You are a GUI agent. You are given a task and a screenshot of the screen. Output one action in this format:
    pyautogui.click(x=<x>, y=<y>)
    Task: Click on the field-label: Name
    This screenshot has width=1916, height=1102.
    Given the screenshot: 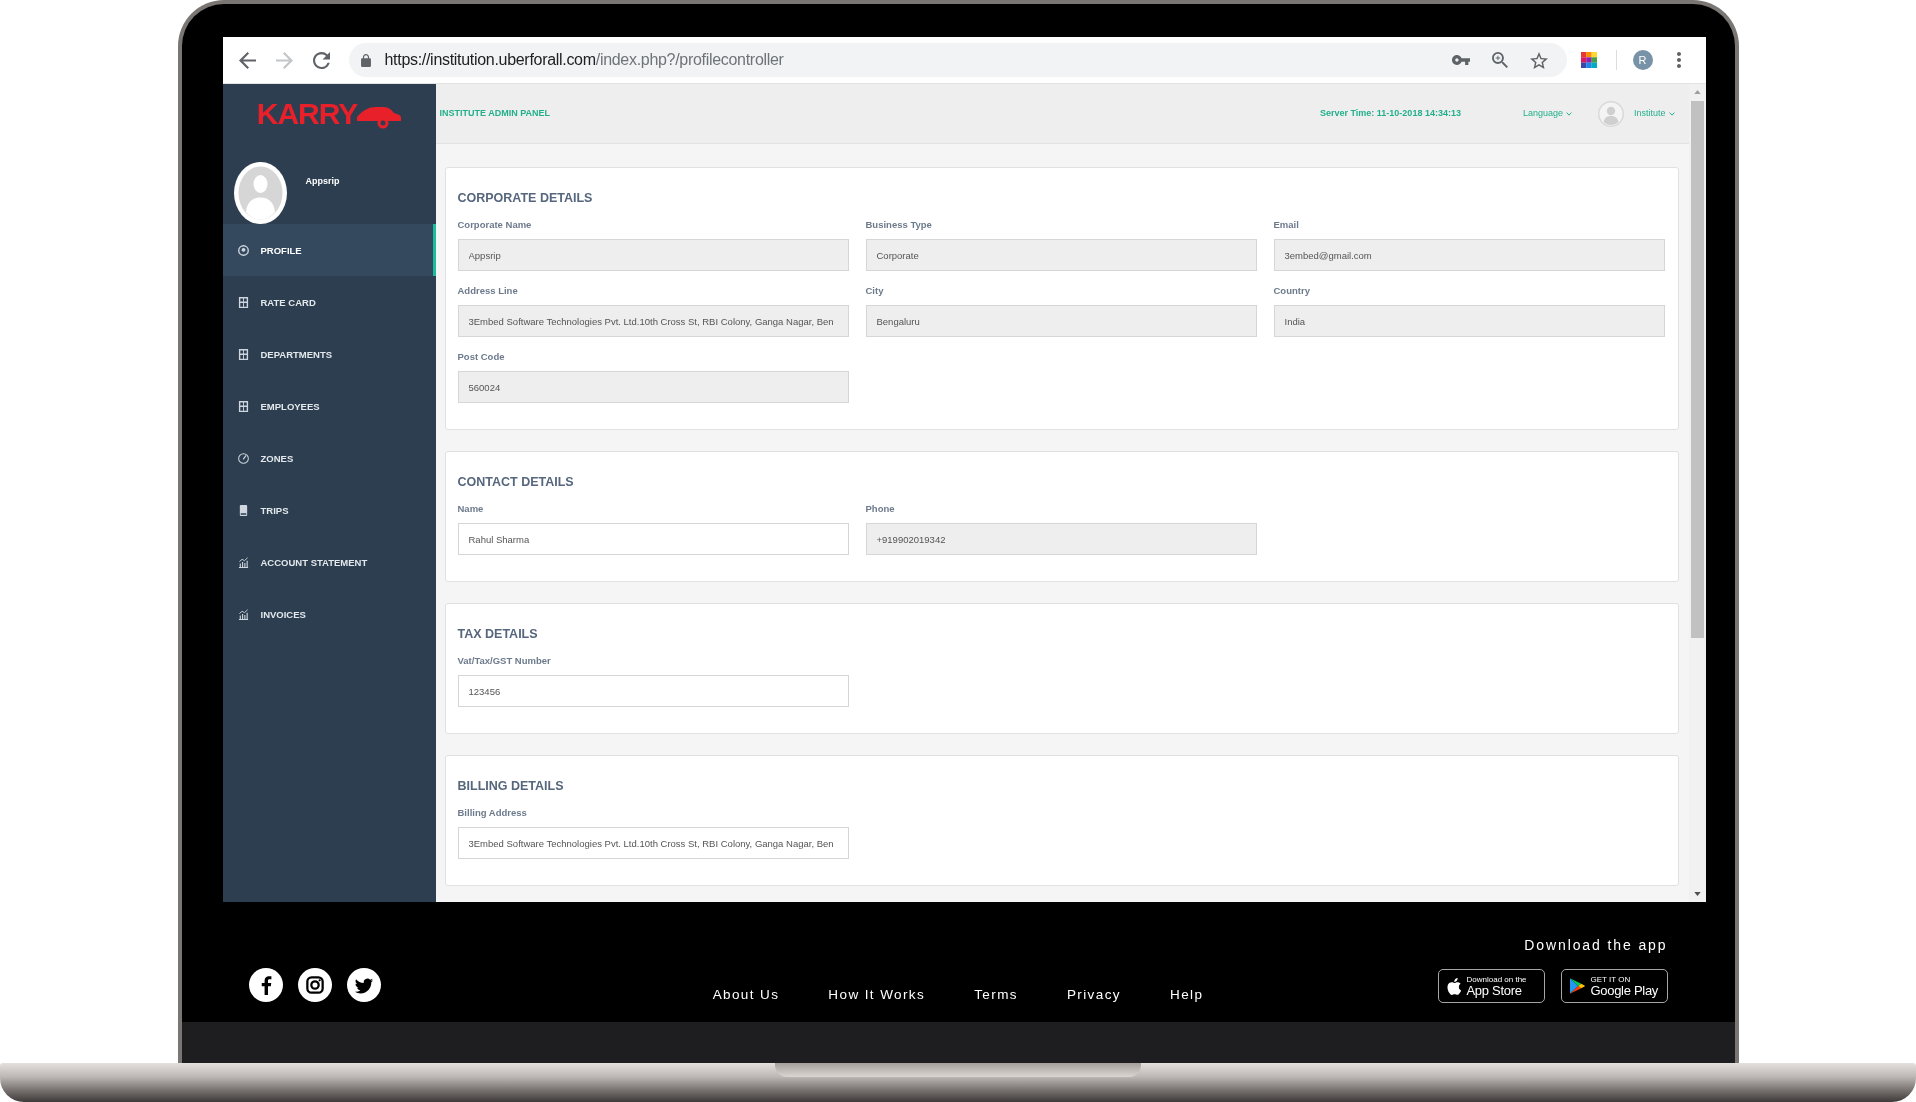 What is the action you would take?
    pyautogui.click(x=470, y=509)
    